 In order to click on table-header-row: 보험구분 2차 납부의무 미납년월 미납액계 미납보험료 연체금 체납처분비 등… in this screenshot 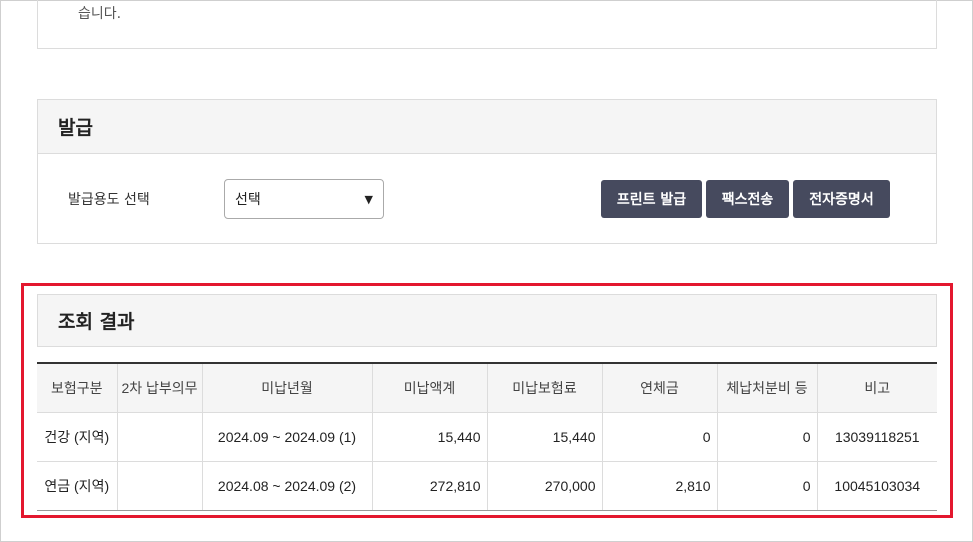, I will do `click(487, 388)`.